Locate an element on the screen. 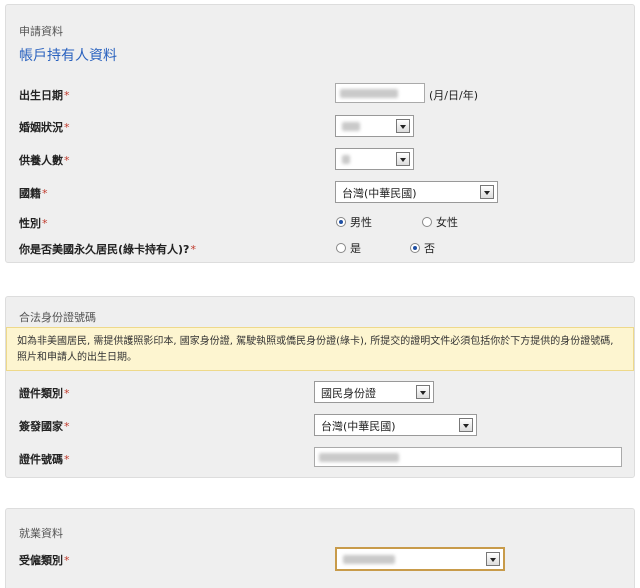  nationality-label: 國籍* is located at coordinates (33, 193).